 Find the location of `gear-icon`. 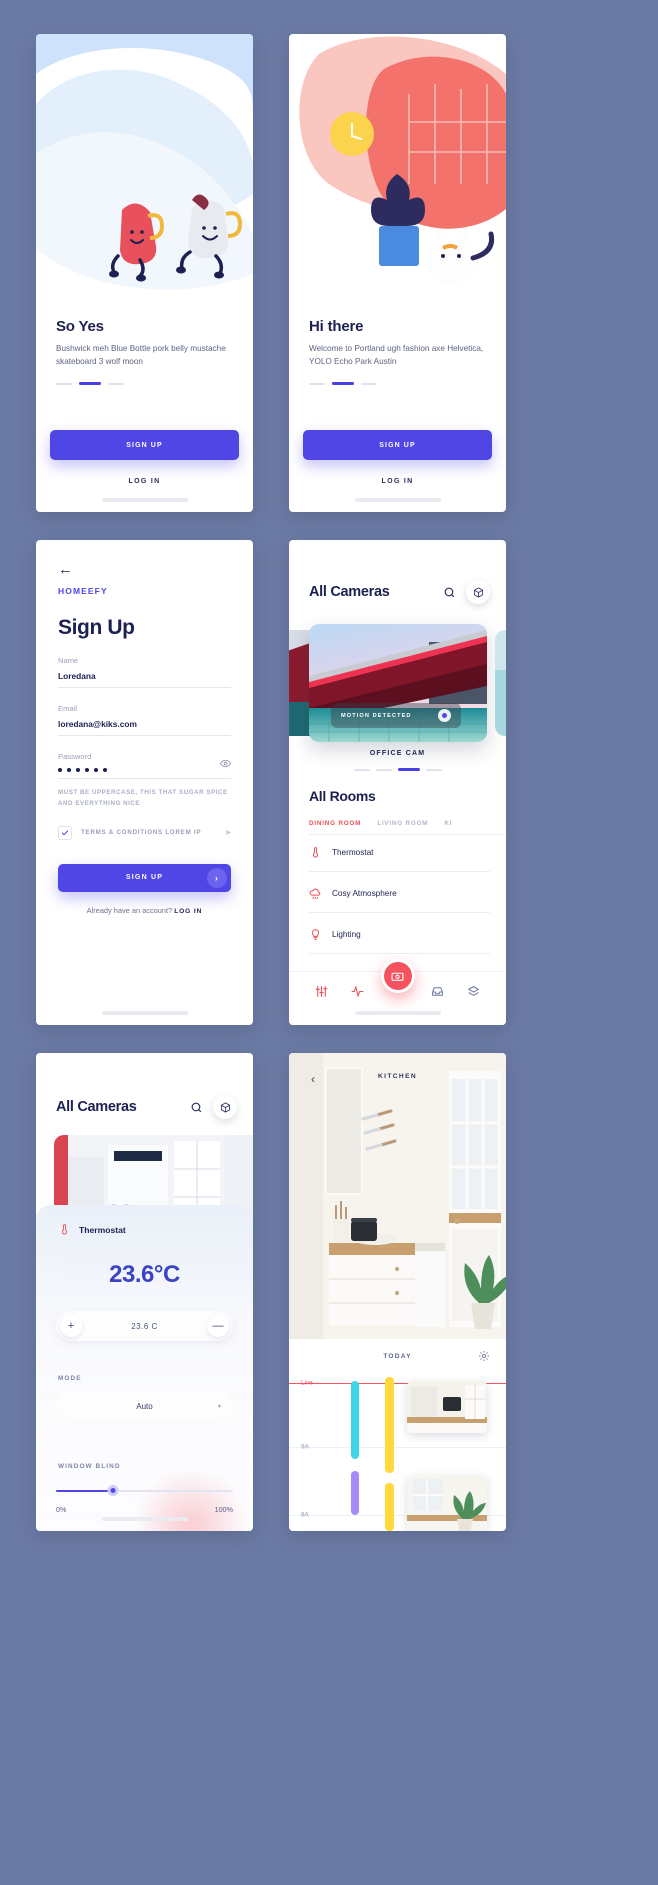

gear-icon is located at coordinates (484, 1355).